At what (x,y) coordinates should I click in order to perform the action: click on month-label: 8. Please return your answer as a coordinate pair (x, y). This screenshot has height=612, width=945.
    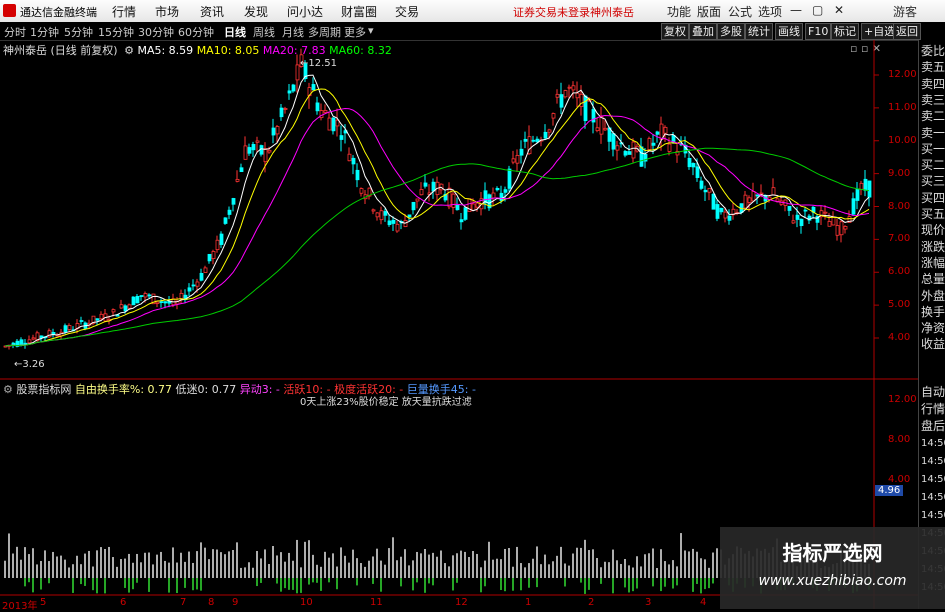
    Looking at the image, I should click on (211, 602).